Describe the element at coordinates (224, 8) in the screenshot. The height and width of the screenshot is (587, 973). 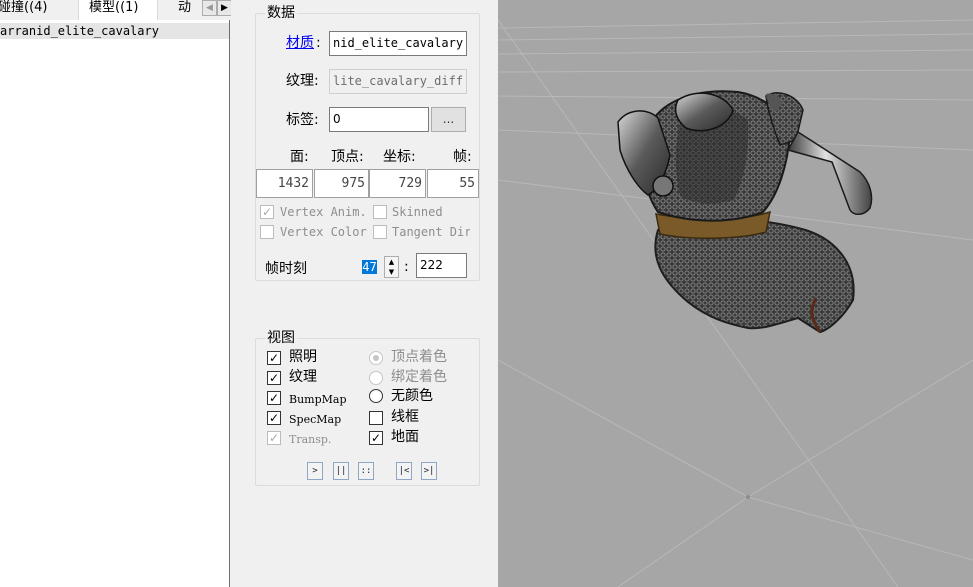
I see `scroll-right-icon: ▶` at that location.